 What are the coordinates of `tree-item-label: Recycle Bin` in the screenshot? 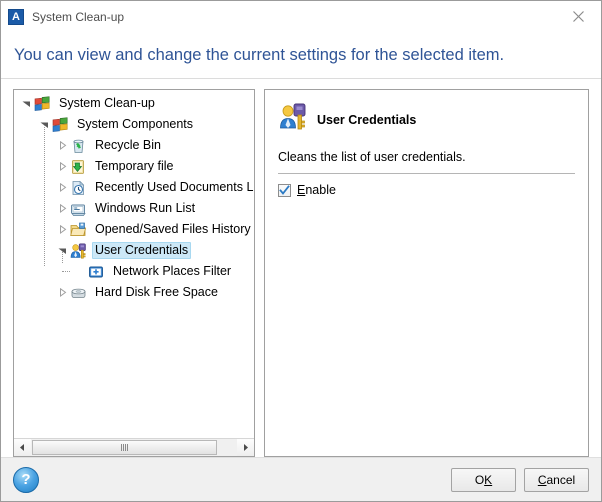 It's located at (128, 145).